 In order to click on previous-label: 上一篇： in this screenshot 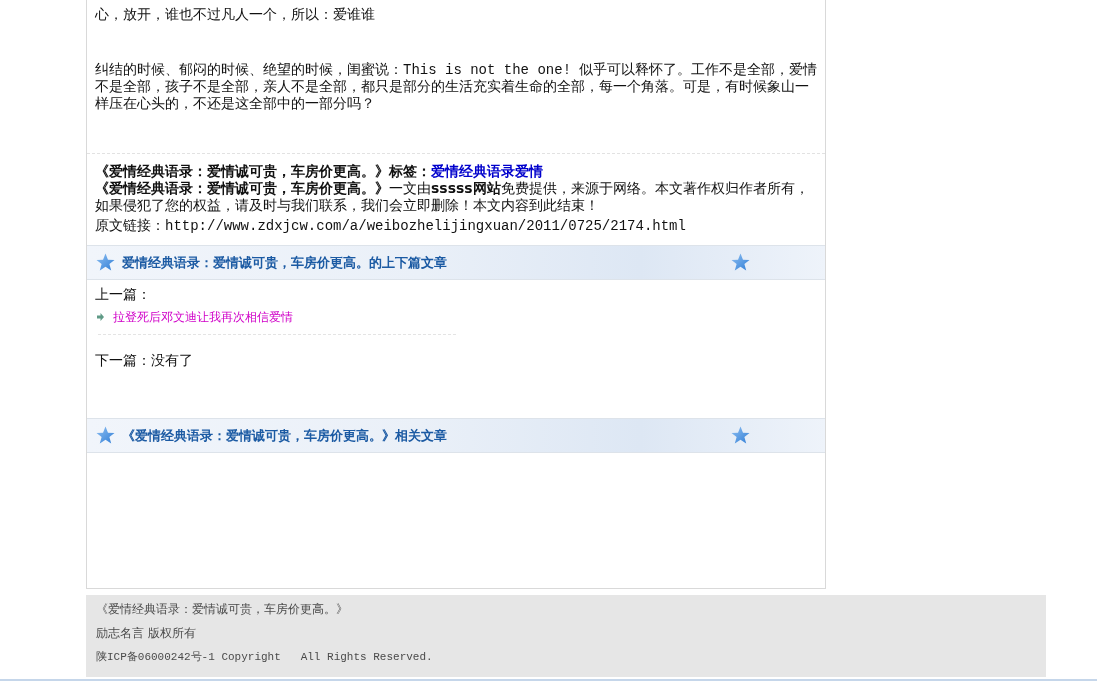, I will do `click(123, 294)`.